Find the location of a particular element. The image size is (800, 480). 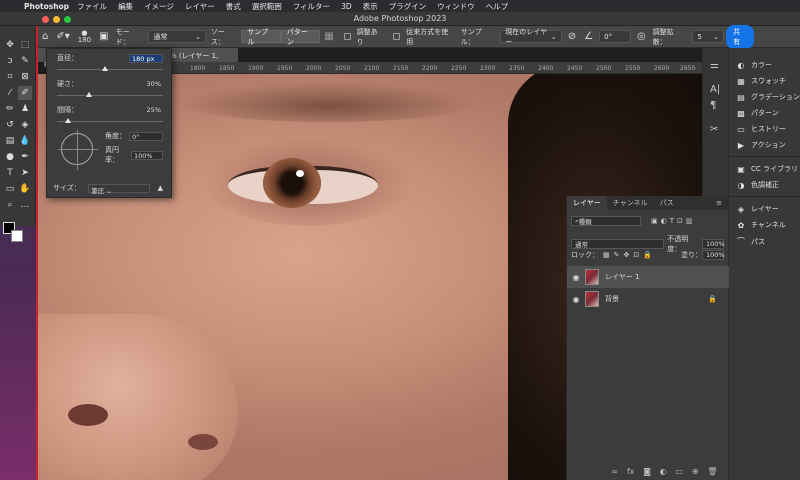

menu-file: ファイル is located at coordinates (92, 6).